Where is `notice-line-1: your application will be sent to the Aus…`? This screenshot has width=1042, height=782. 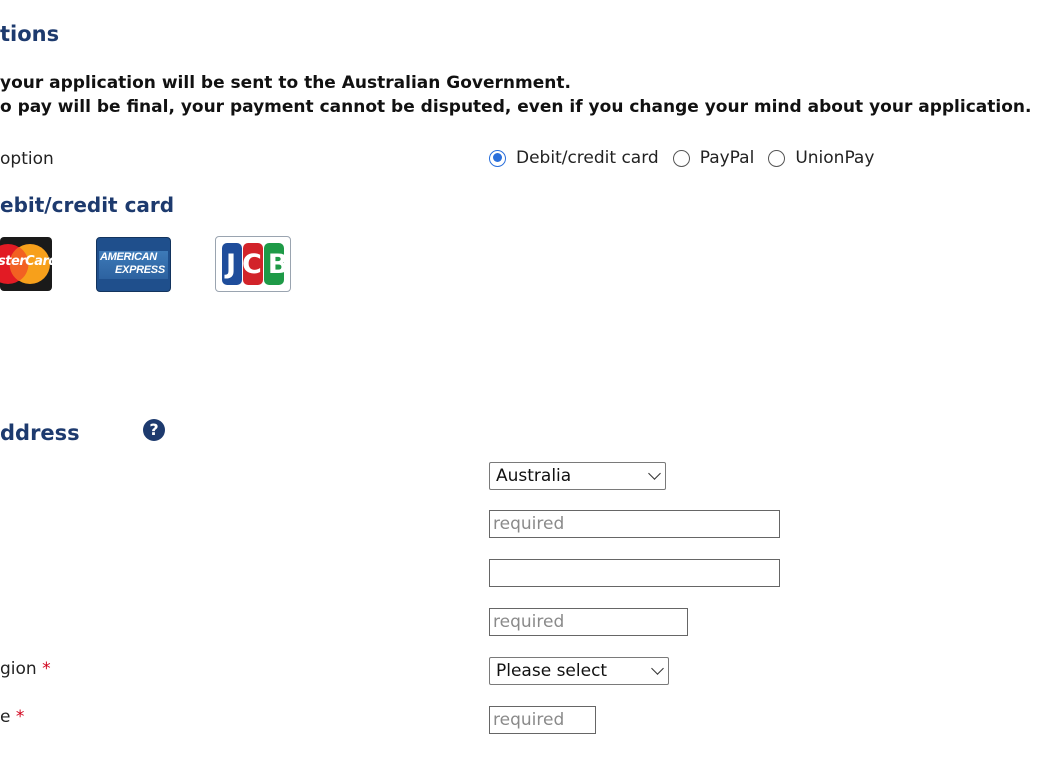 notice-line-1: your application will be sent to the Aus… is located at coordinates (285, 83).